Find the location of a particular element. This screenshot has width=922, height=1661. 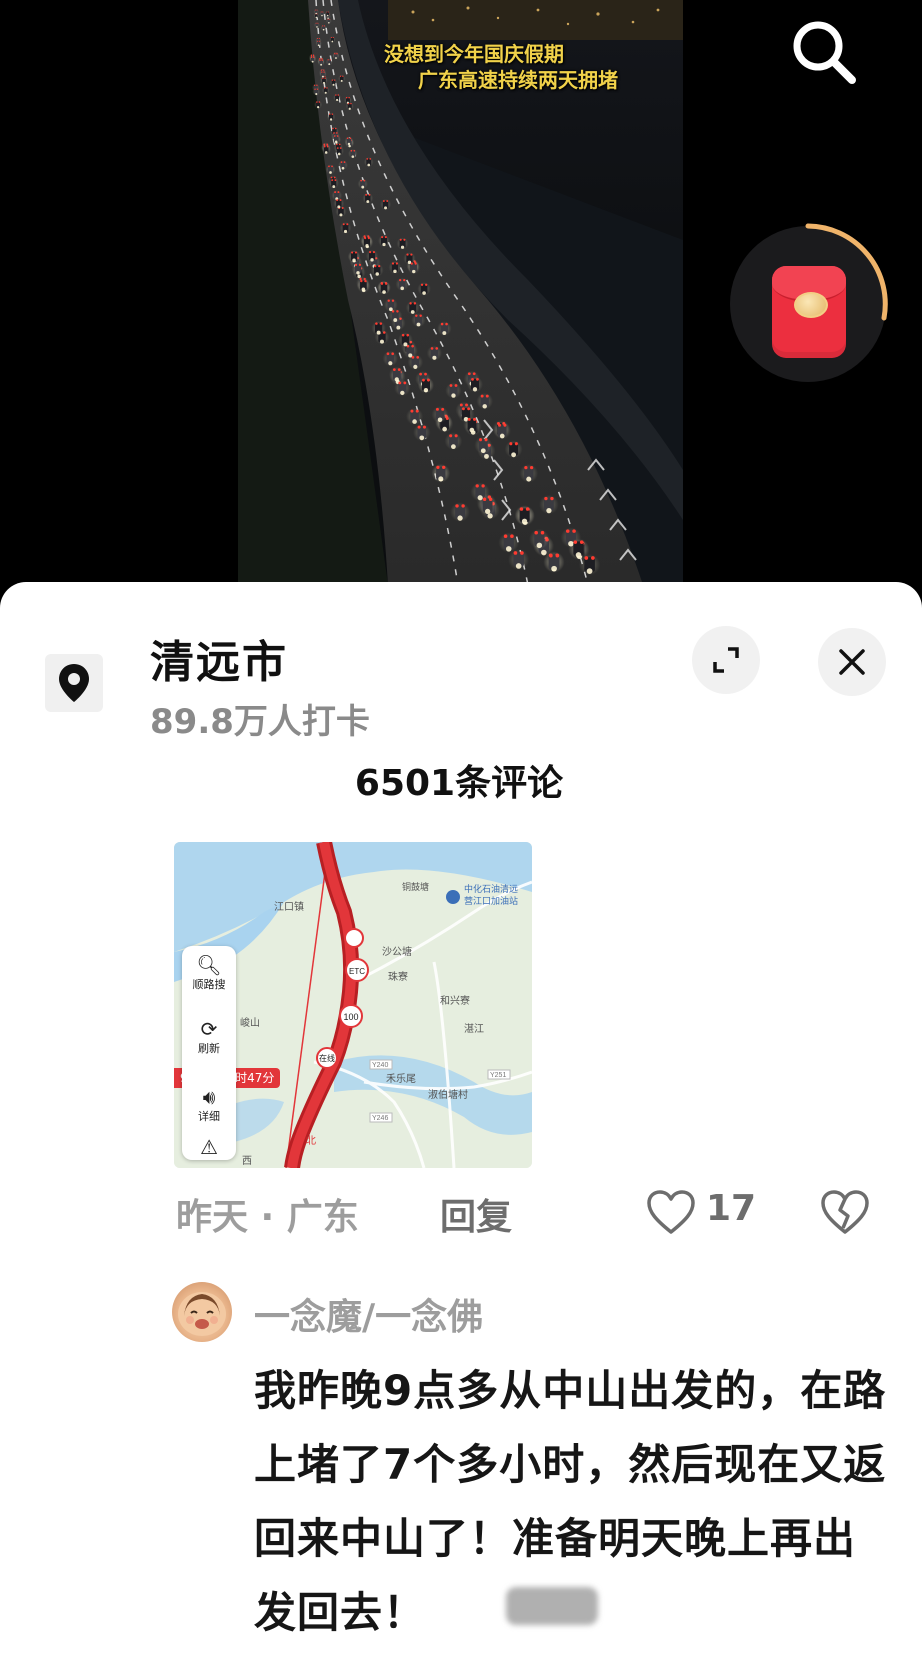

search-button is located at coordinates (824, 52).